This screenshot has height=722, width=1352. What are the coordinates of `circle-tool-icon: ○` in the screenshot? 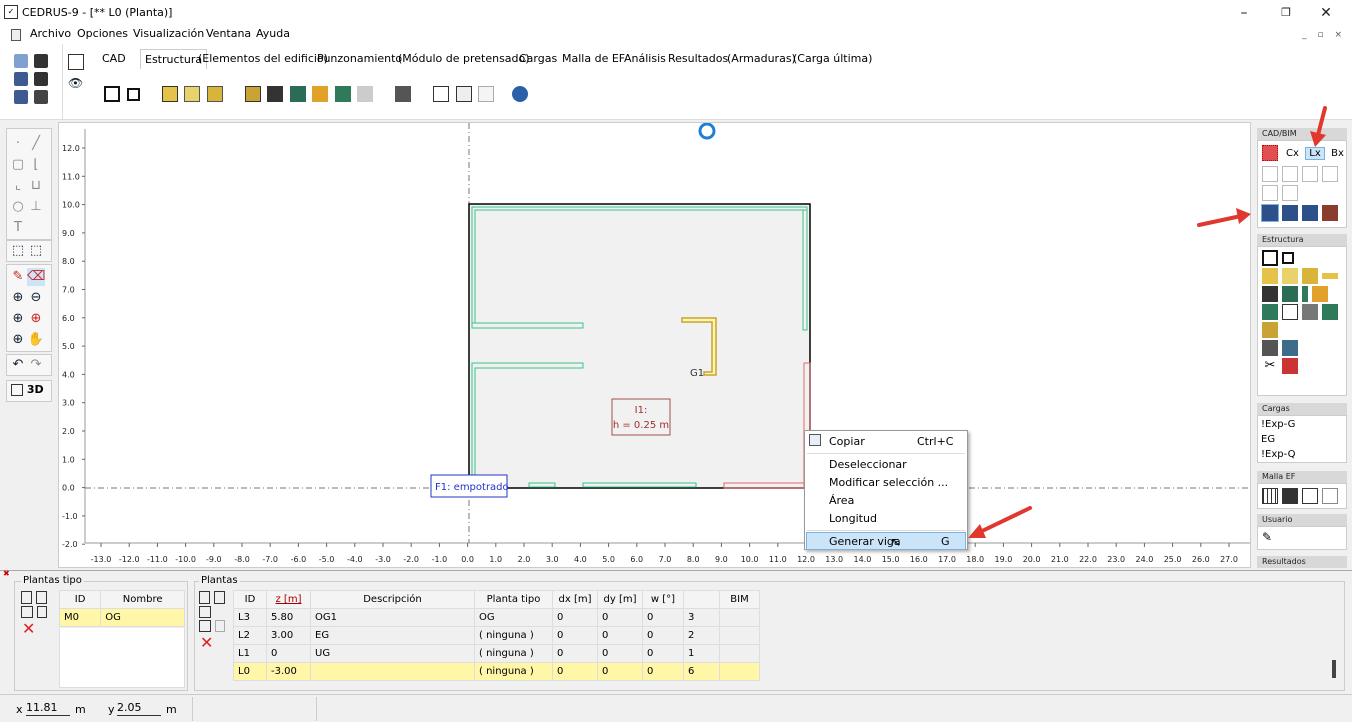 It's located at (18, 207).